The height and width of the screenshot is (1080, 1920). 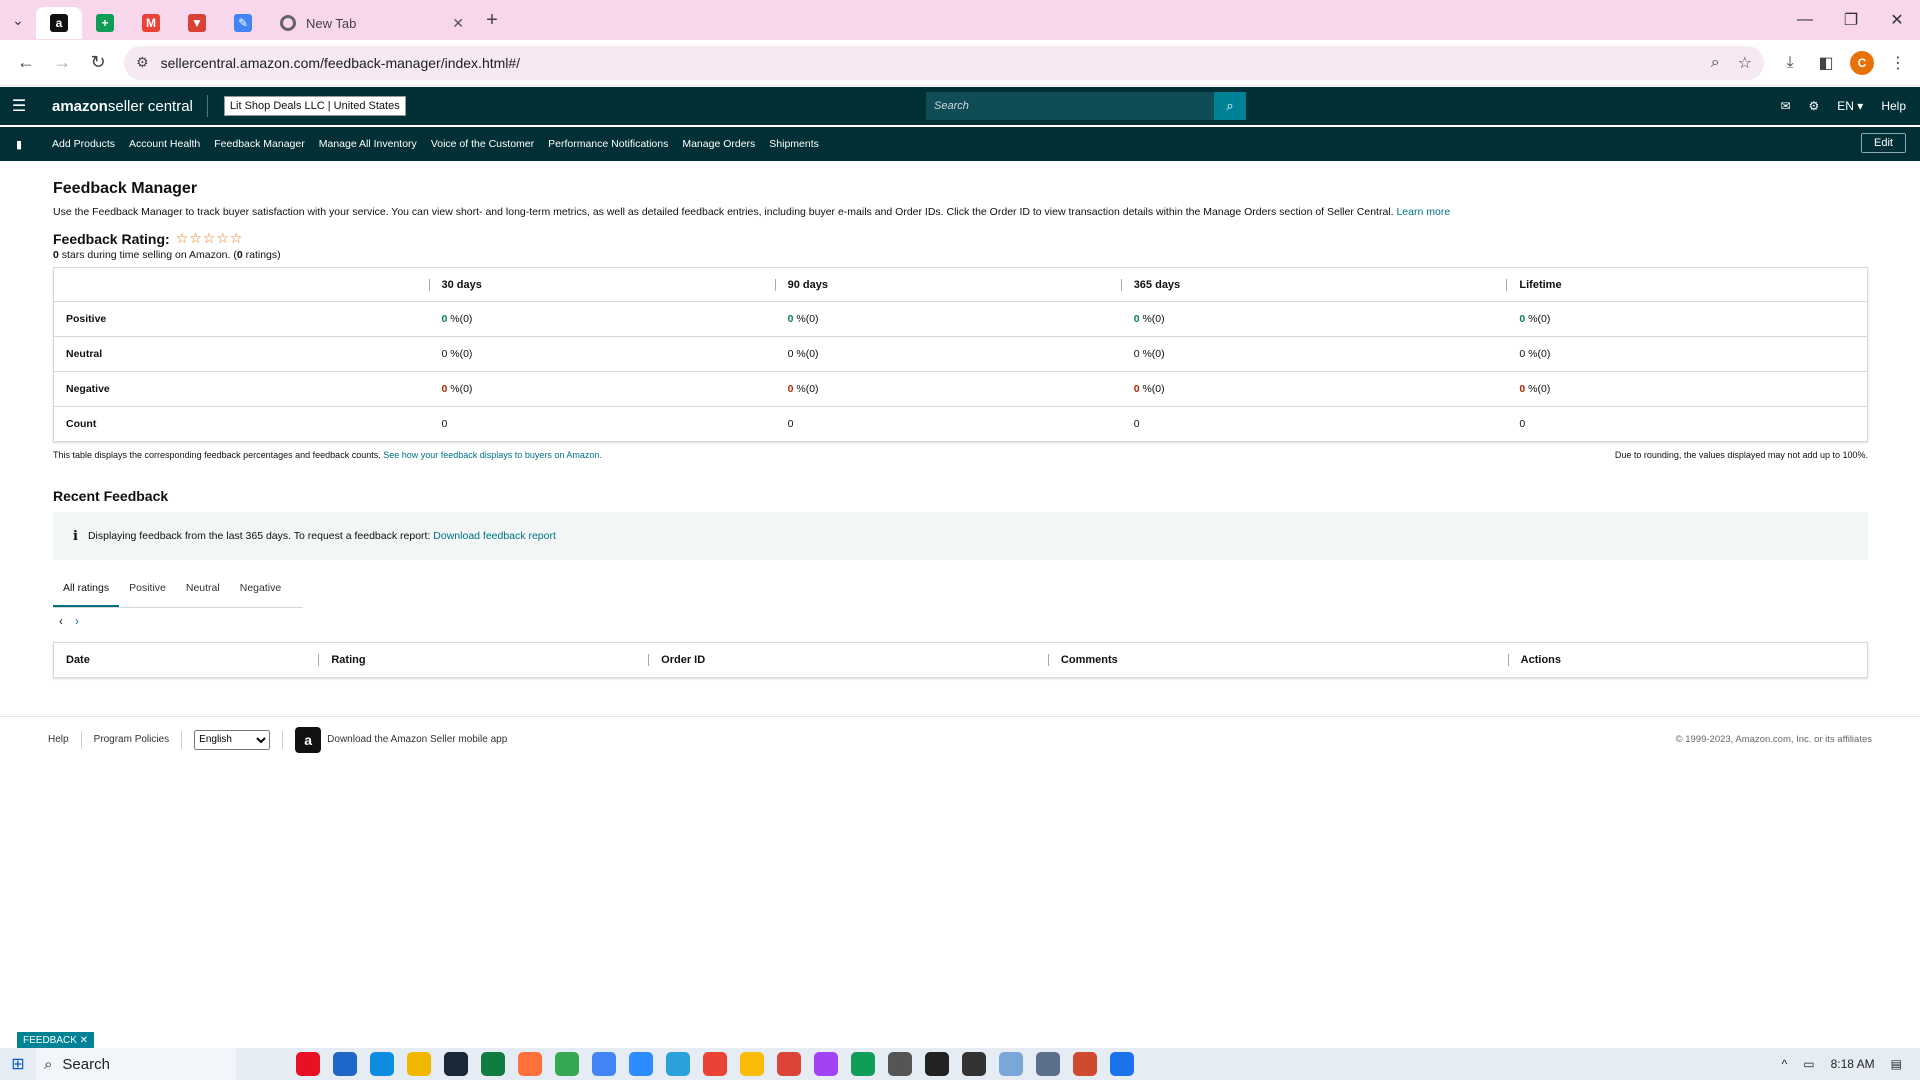 I want to click on browser-tab: a, so click(x=59, y=23).